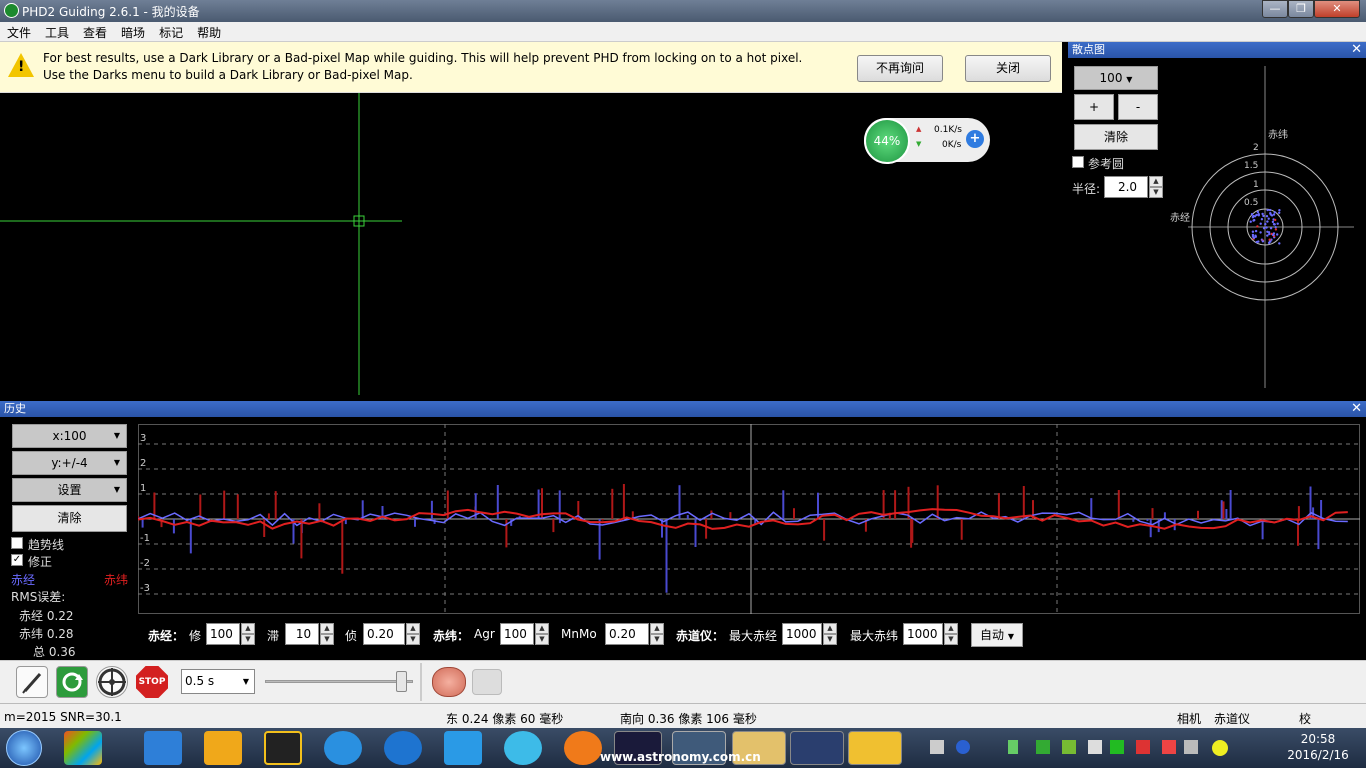 This screenshot has height=768, width=1366. I want to click on dec-mnmo-input: 0.20, so click(627, 634).